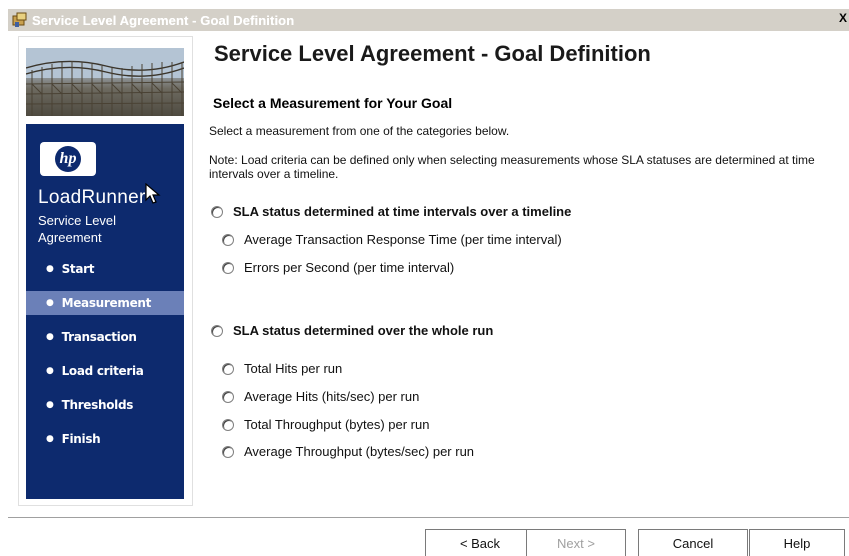 This screenshot has height=556, width=849. I want to click on section-title: Select a Measurement for Your Goal, so click(333, 103).